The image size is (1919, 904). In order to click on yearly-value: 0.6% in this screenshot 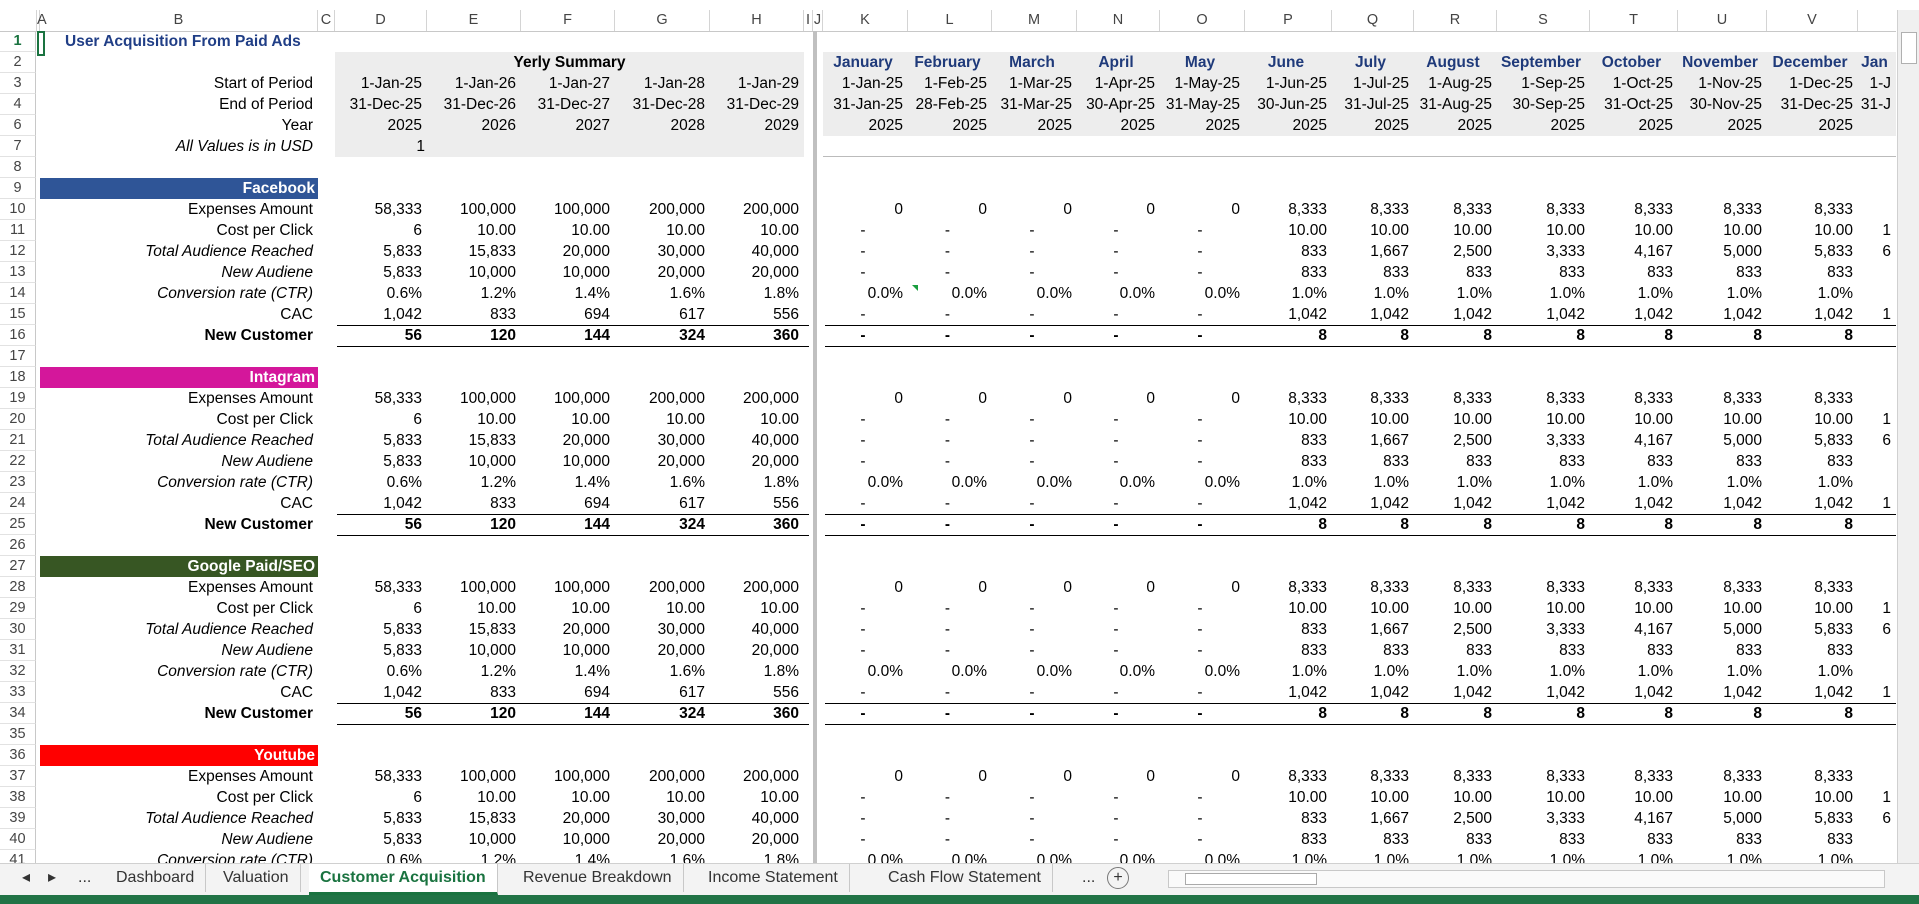, I will do `click(378, 671)`.